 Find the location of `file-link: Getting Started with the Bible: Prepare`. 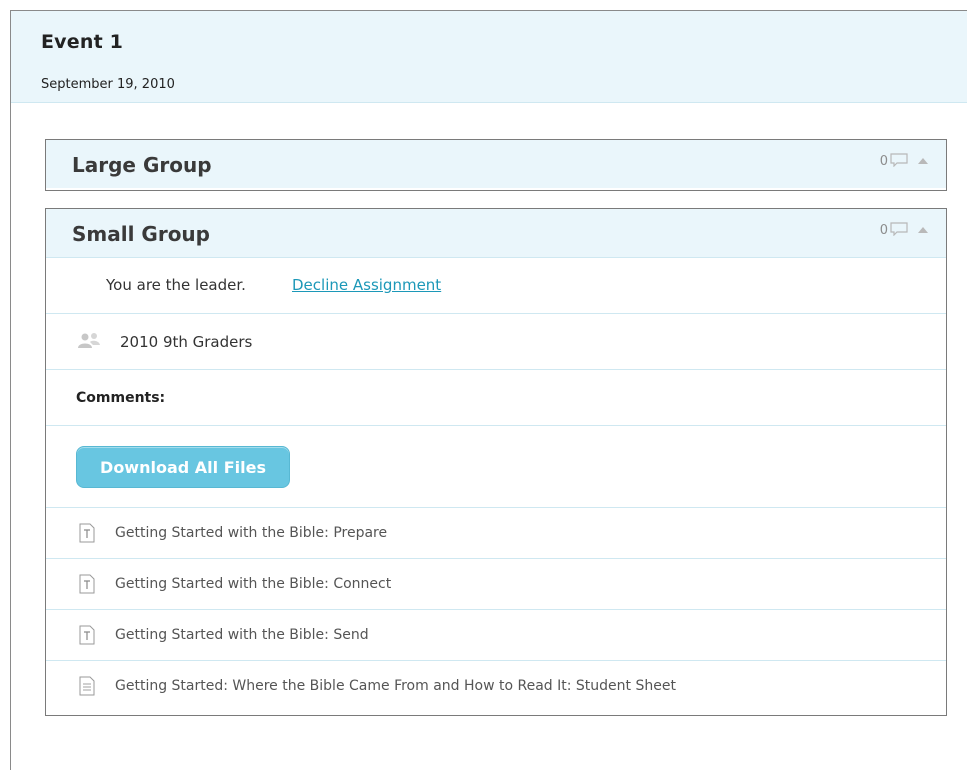

file-link: Getting Started with the Bible: Prepare is located at coordinates (251, 533).